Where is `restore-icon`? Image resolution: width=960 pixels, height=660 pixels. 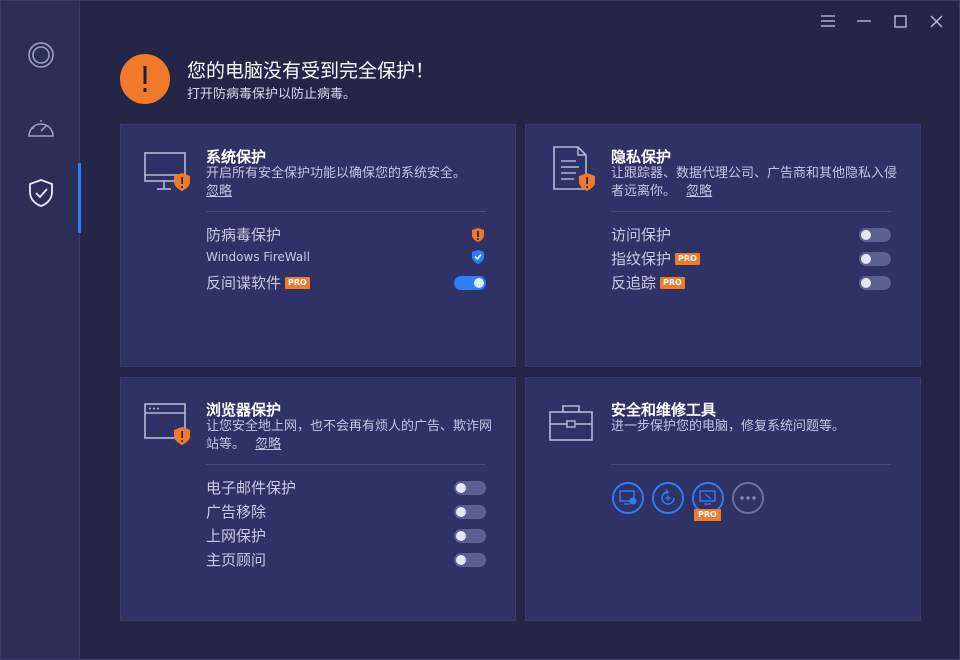
restore-icon is located at coordinates (668, 497).